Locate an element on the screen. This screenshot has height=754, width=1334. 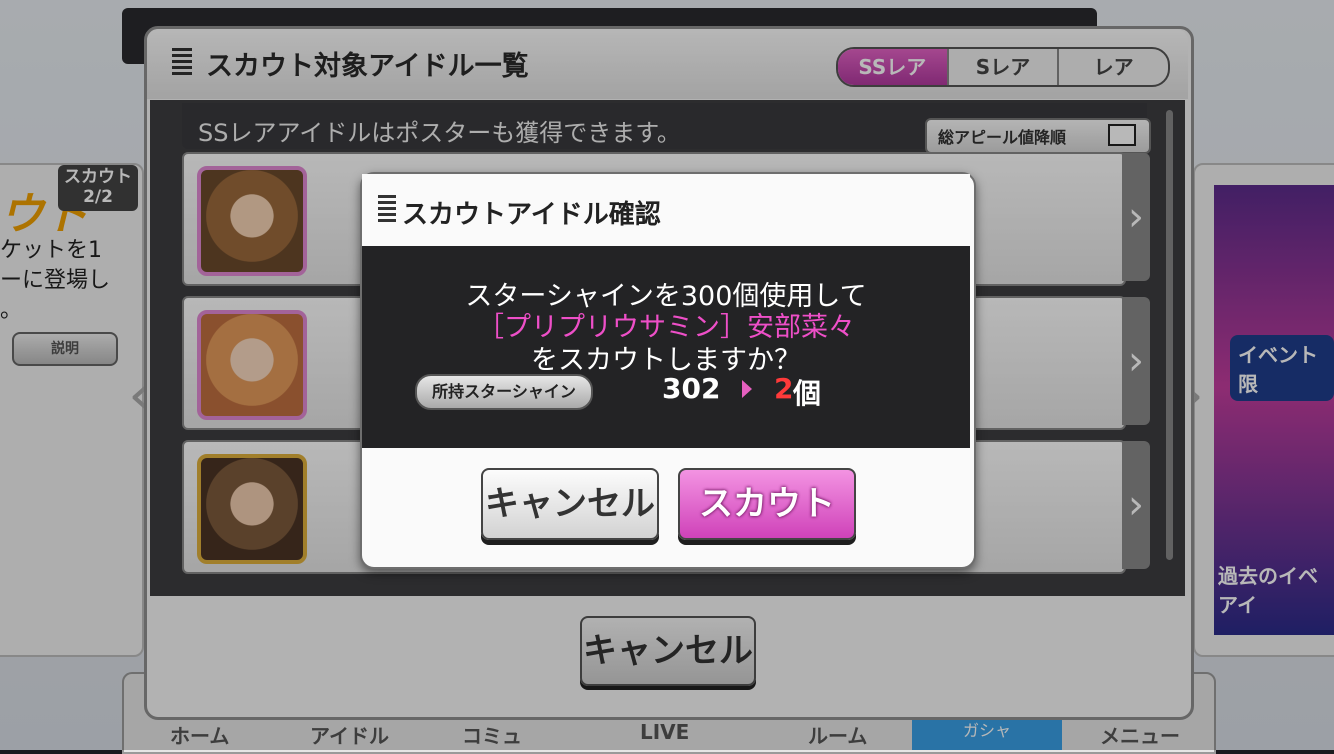
owned-star-label: 所持スターシャイン is located at coordinates (504, 392).